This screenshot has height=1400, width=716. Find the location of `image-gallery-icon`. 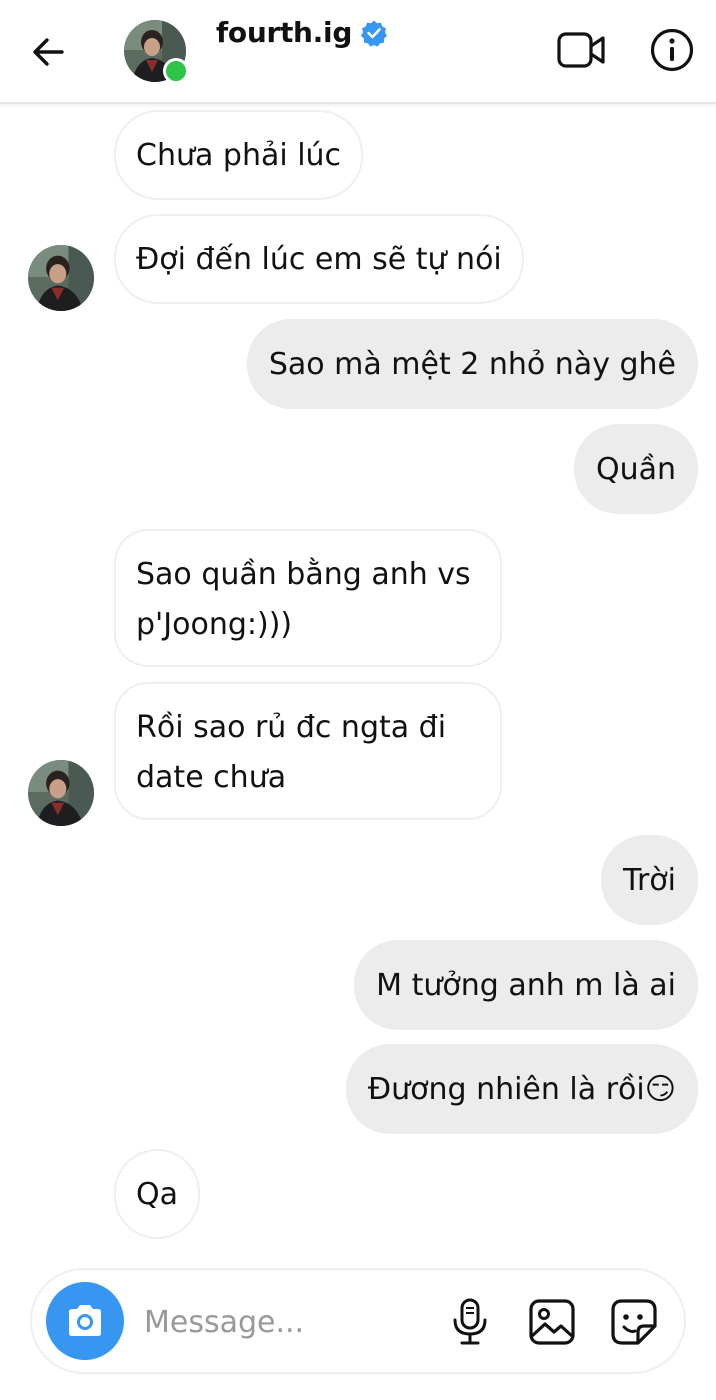

image-gallery-icon is located at coordinates (552, 1322).